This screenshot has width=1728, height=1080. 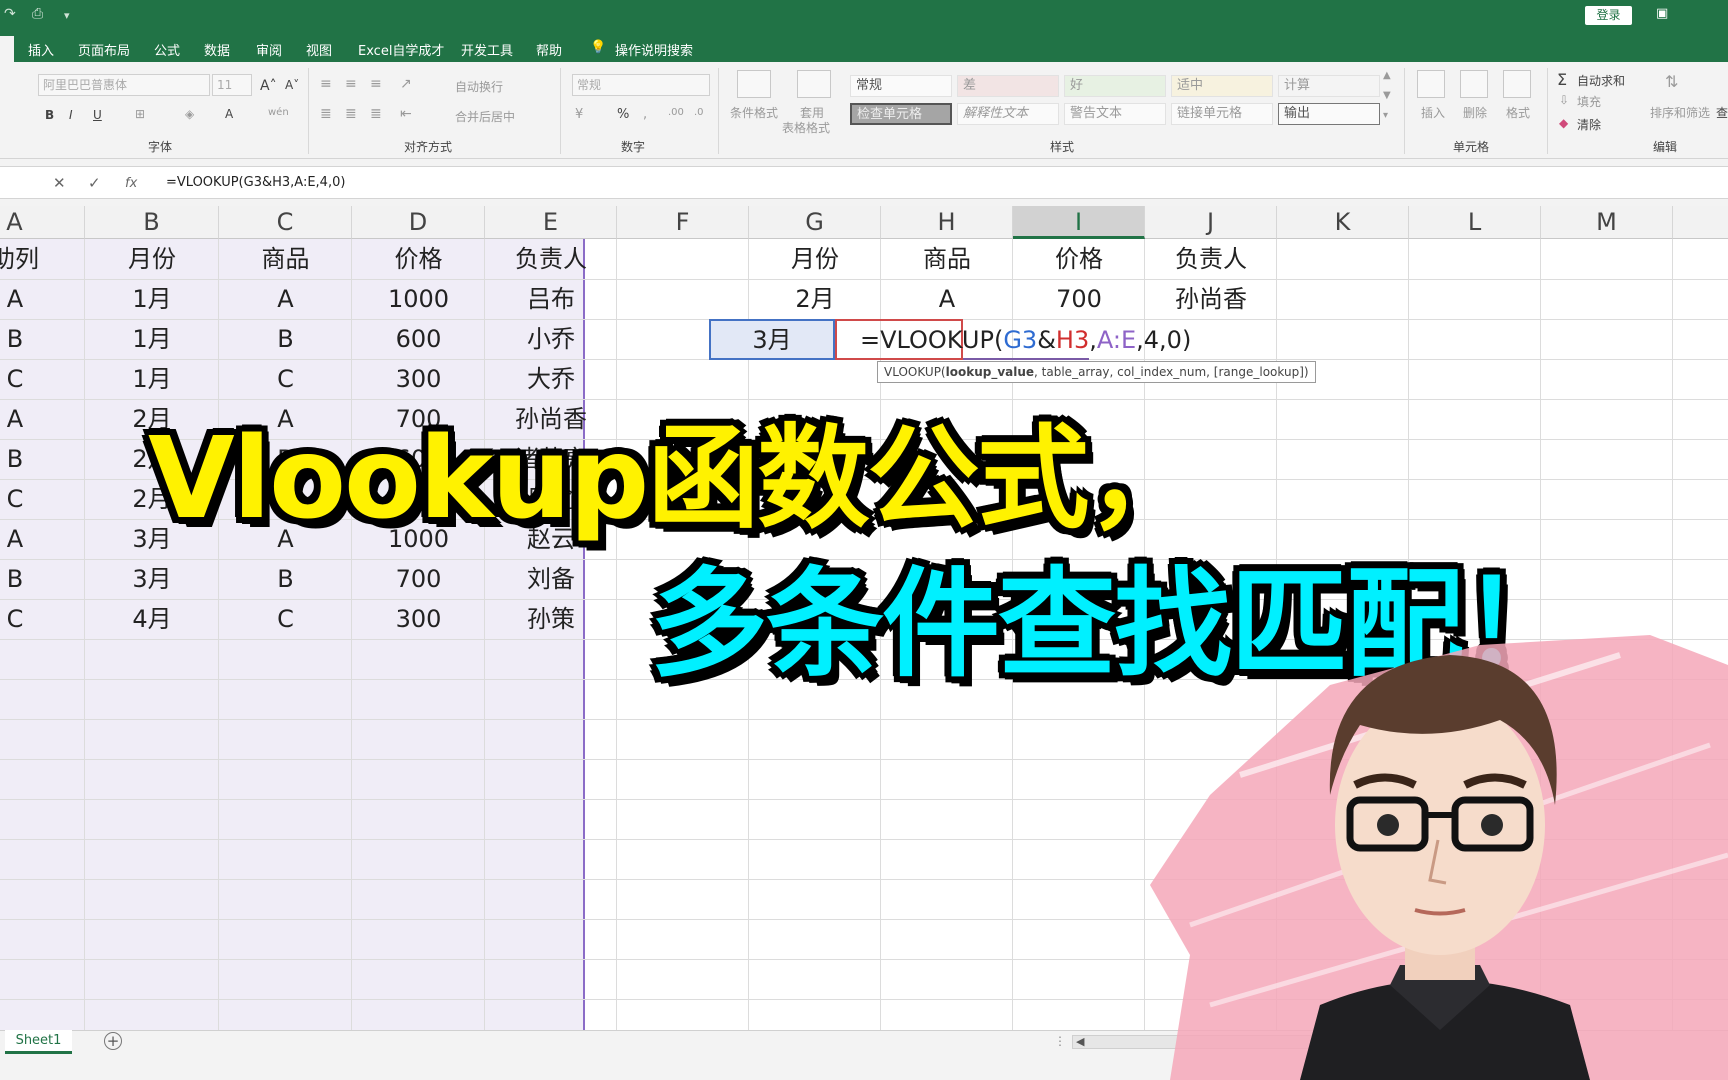 What do you see at coordinates (1329, 86) in the screenshot?
I see `style-calculation: 计算` at bounding box center [1329, 86].